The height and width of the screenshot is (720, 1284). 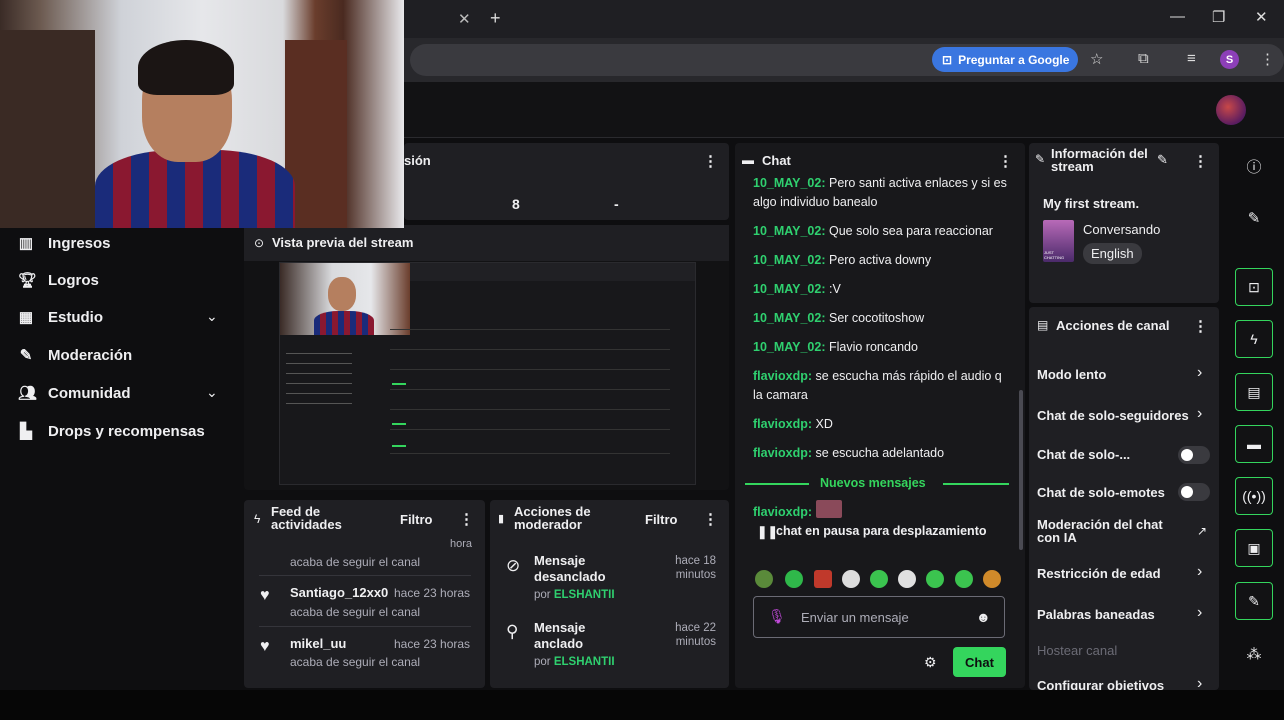 I want to click on emoji-icon: ☻, so click(x=983, y=617).